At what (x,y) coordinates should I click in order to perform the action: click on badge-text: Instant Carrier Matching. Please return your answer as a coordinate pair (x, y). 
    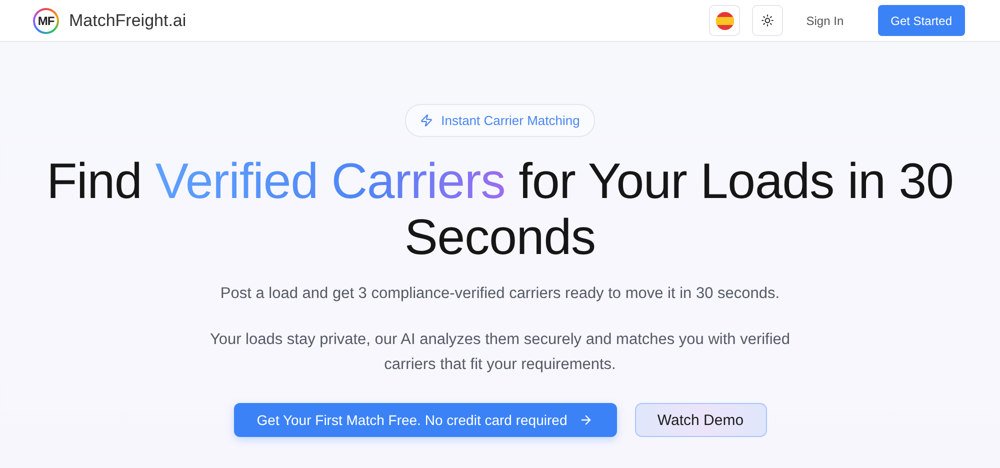
    Looking at the image, I should click on (510, 120).